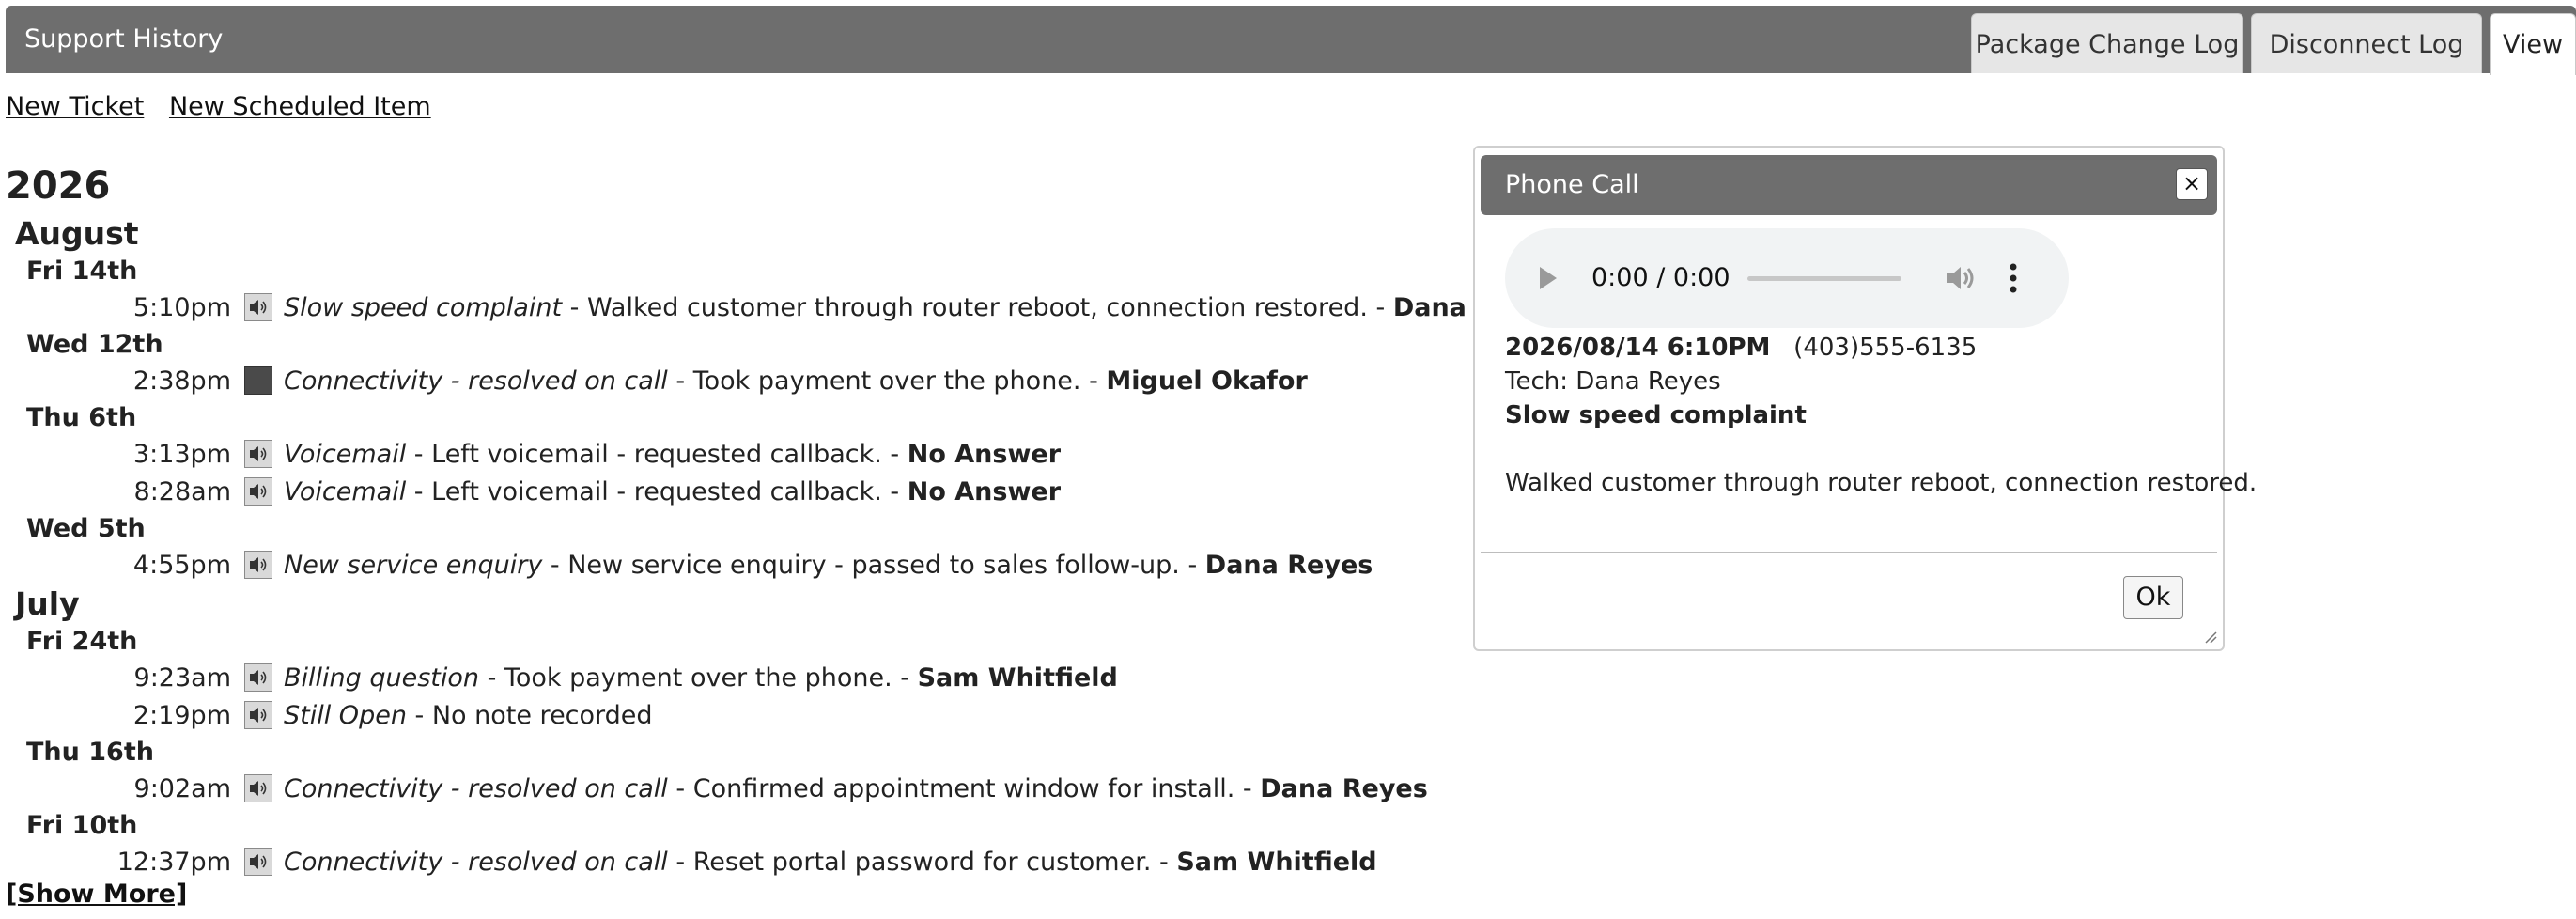  Describe the element at coordinates (258, 381) in the screenshot. I see `speaker-icon-selected` at that location.